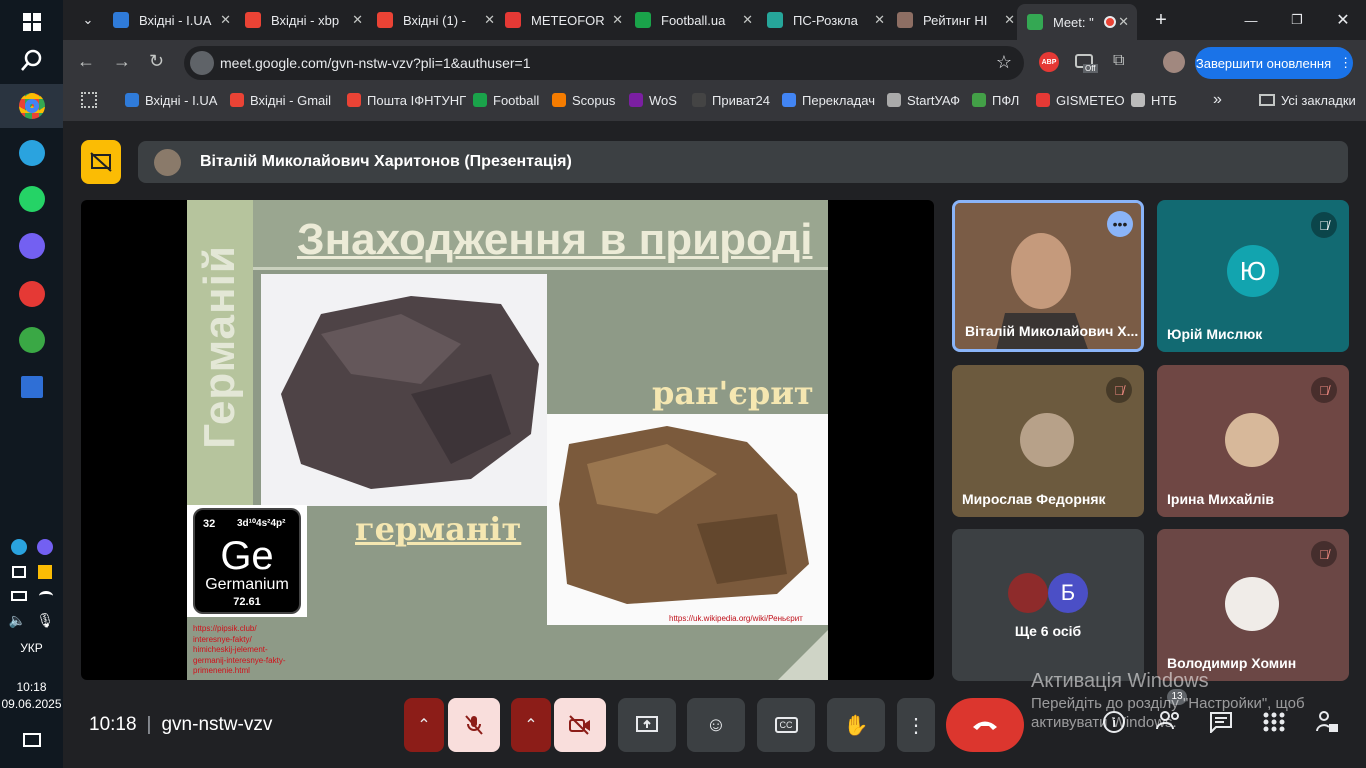  I want to click on notification-icon, so click(31, 740).